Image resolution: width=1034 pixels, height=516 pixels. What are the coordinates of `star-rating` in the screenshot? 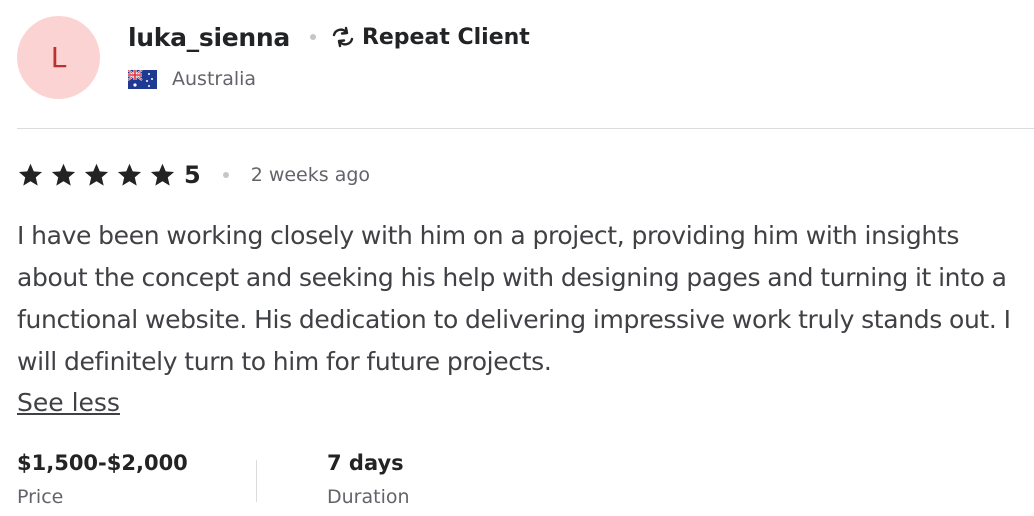 It's located at (99, 175).